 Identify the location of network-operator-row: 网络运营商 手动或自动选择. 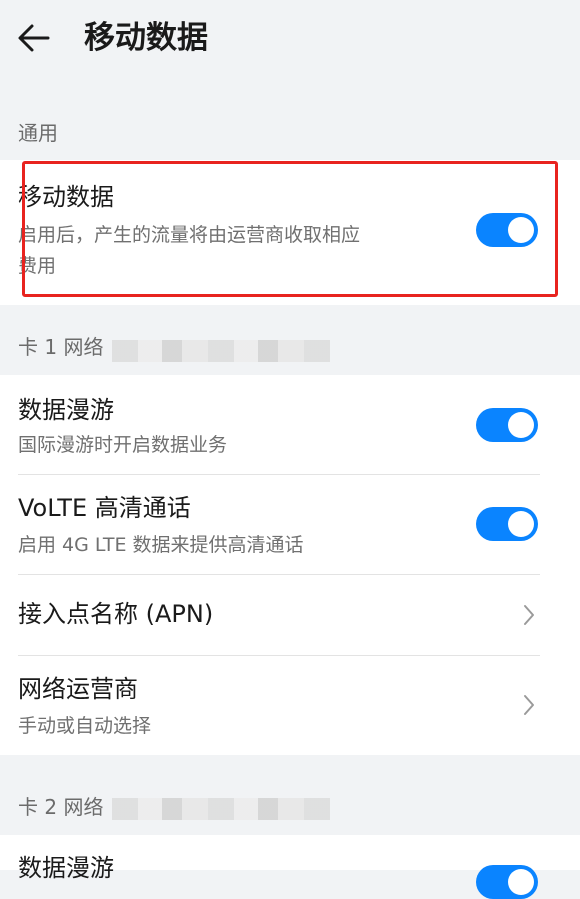
(290, 705).